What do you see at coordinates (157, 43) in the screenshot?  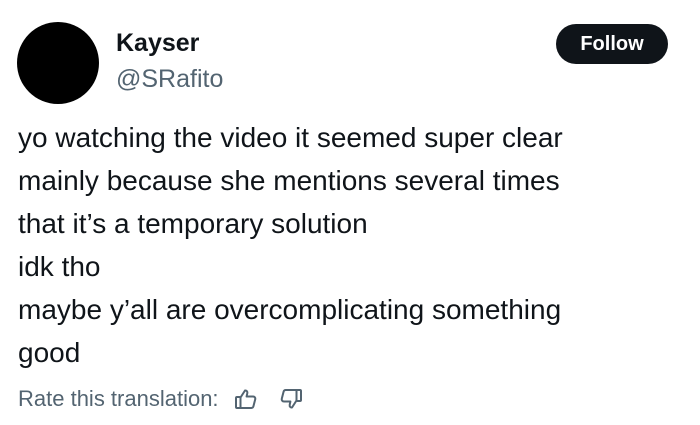 I see `author-display-name: Kayser` at bounding box center [157, 43].